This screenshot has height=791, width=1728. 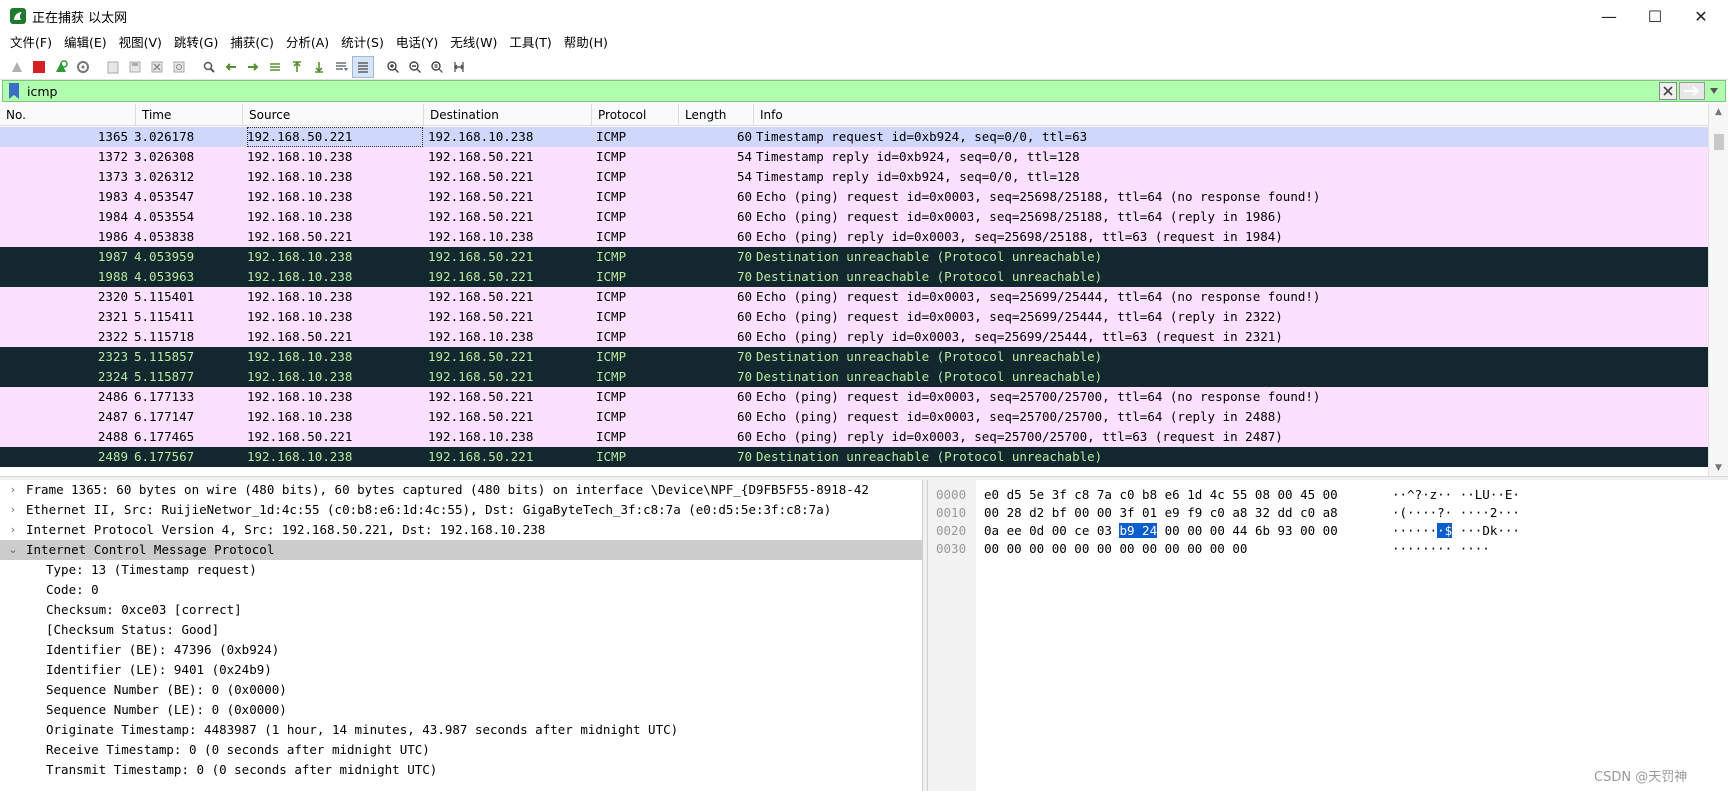 What do you see at coordinates (14, 91) in the screenshot?
I see `filter-bookmark-icon` at bounding box center [14, 91].